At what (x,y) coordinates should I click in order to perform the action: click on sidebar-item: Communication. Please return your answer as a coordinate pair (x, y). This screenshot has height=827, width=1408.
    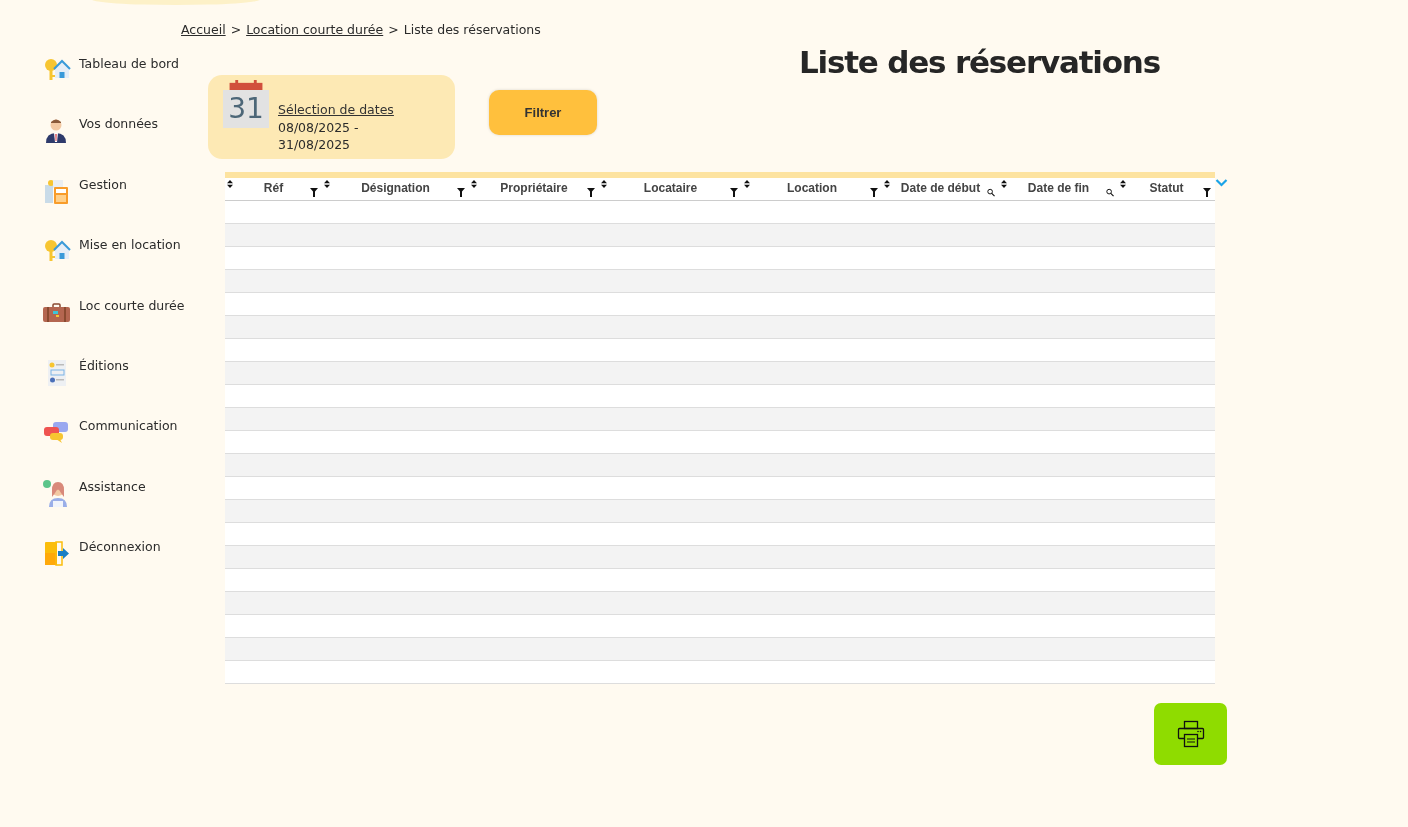
    Looking at the image, I should click on (128, 426).